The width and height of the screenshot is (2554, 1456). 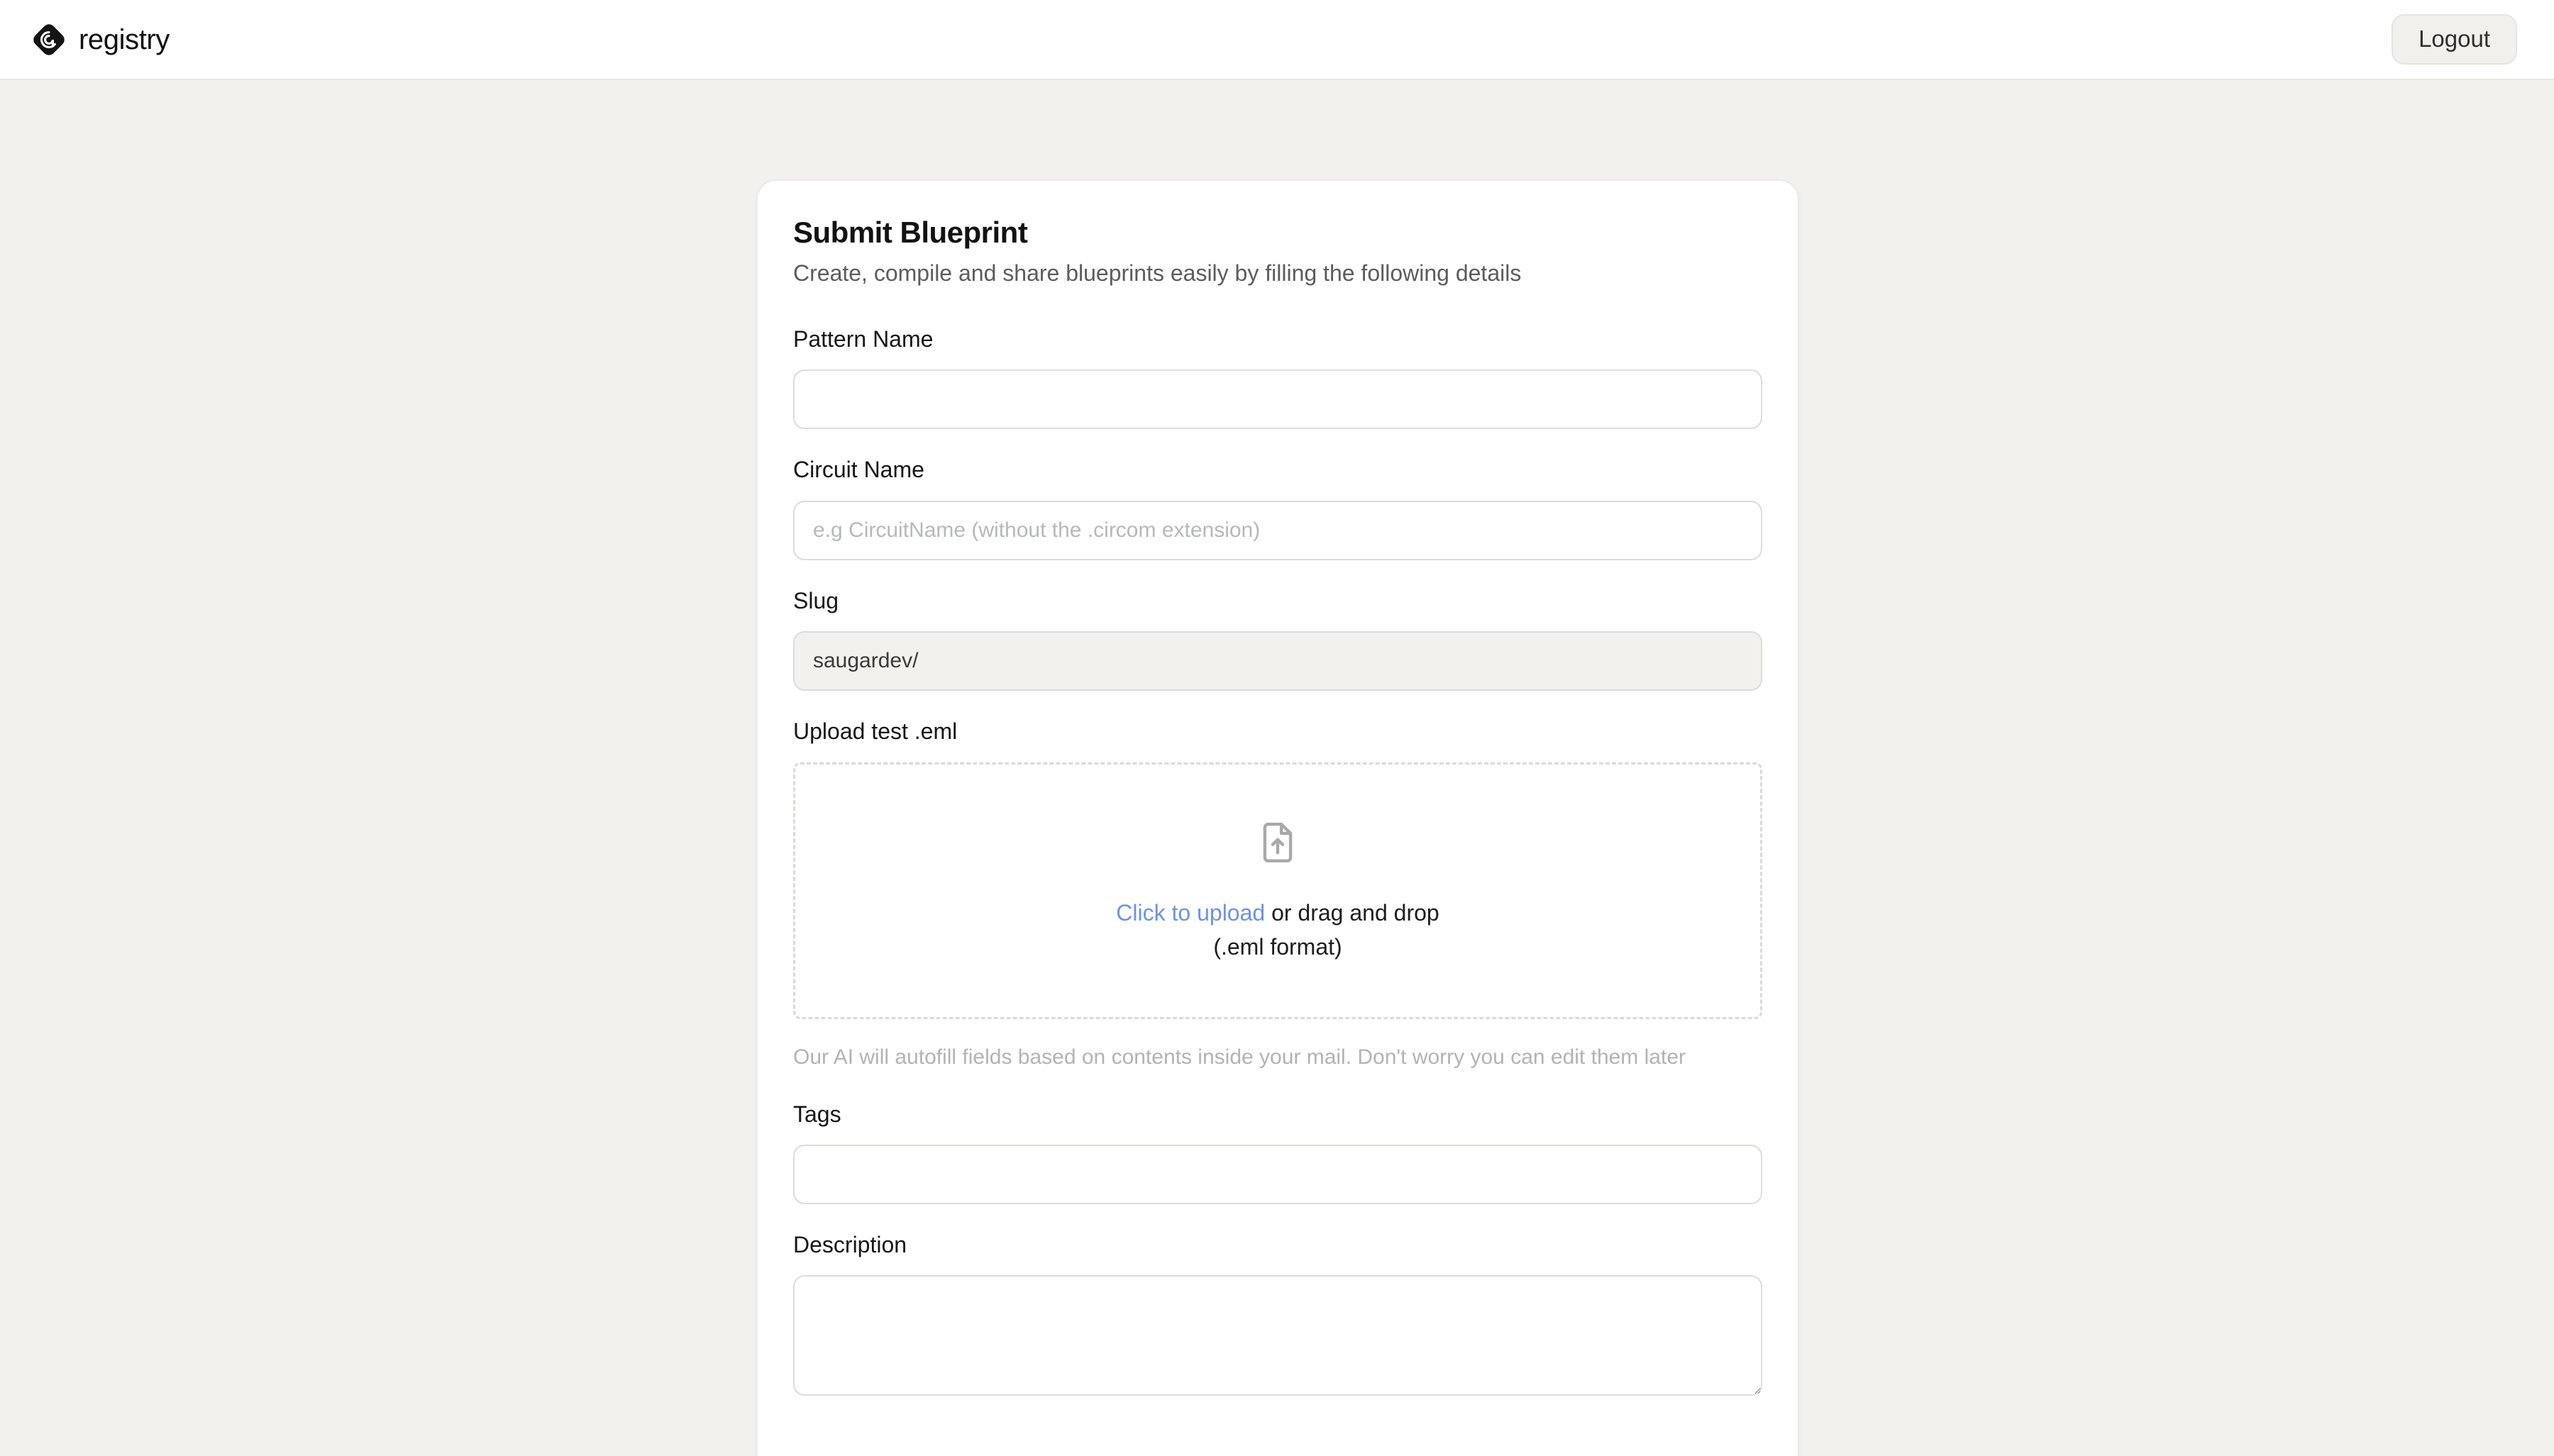 I want to click on field-circuit-name: Circuit Name, so click(x=1277, y=508).